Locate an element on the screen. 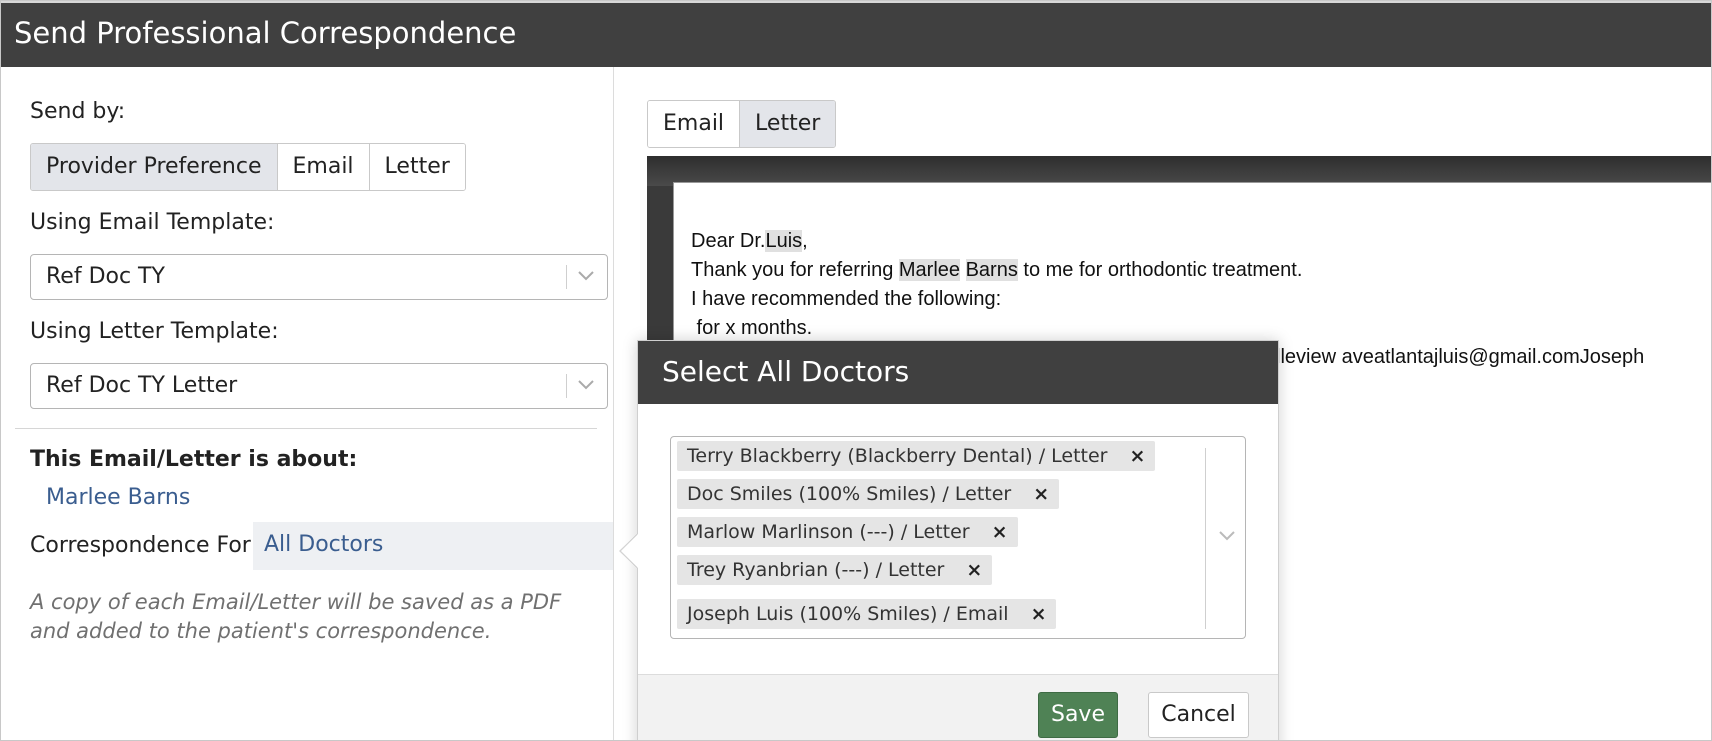  tab-letter: Letter is located at coordinates (788, 124).